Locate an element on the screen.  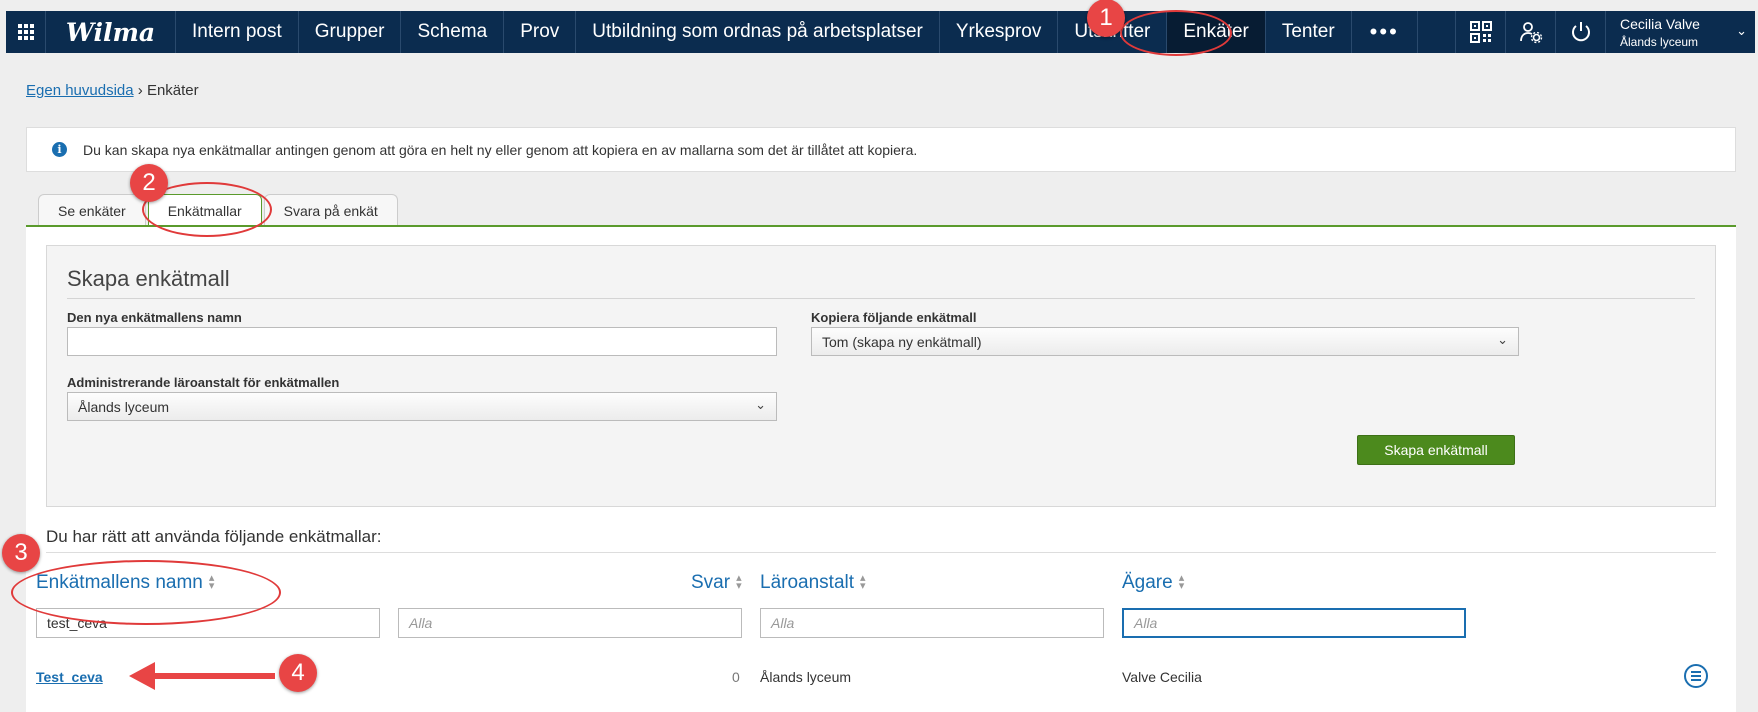
qr-code-button is located at coordinates (1480, 32).